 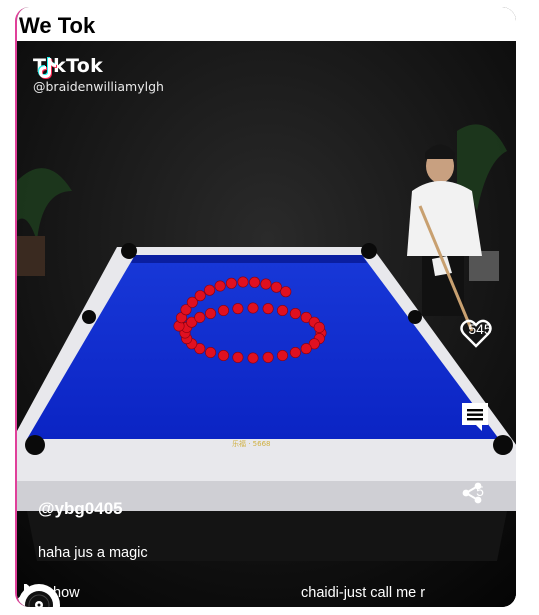 I want to click on comment-icon, so click(x=475, y=417).